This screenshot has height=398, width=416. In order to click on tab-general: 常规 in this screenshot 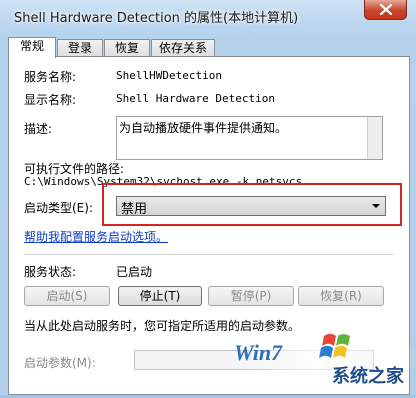, I will do `click(32, 47)`.